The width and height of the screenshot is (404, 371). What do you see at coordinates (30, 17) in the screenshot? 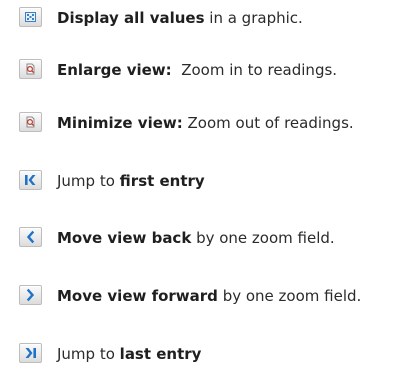
I see `display-all-values-icon` at bounding box center [30, 17].